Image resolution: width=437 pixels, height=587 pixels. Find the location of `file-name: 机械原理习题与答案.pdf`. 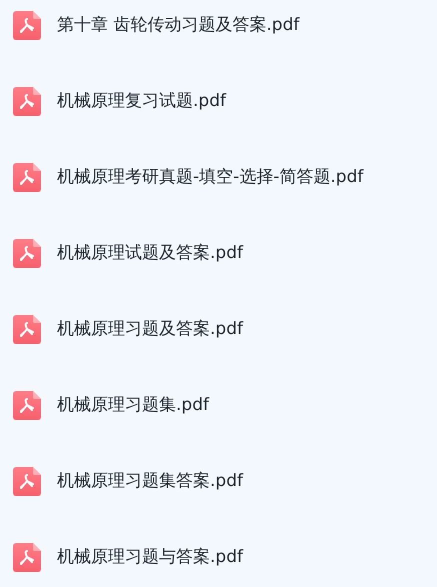

file-name: 机械原理习题与答案.pdf is located at coordinates (150, 557).